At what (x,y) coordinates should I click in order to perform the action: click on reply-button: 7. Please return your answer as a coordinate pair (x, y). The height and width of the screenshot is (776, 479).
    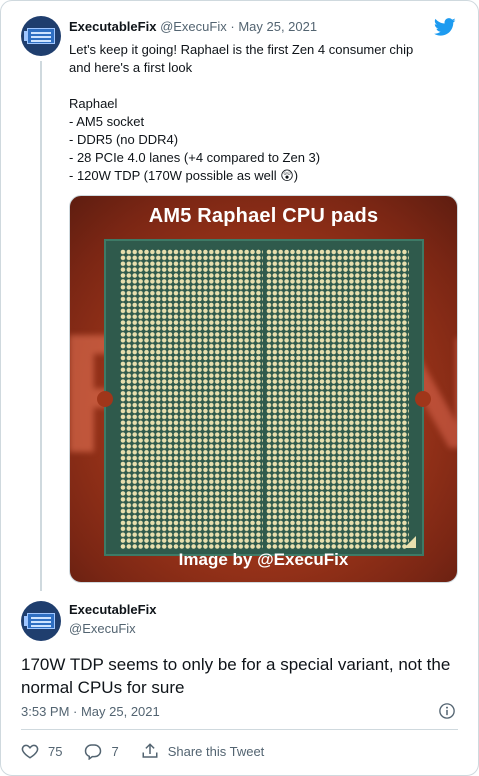
    Looking at the image, I should click on (101, 751).